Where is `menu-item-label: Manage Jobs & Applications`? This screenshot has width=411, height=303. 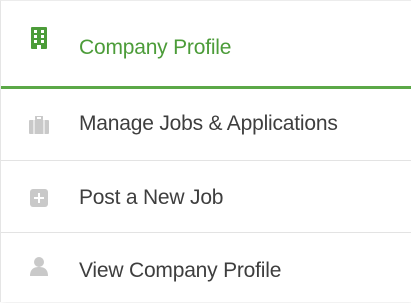
menu-item-label: Manage Jobs & Applications is located at coordinates (208, 123).